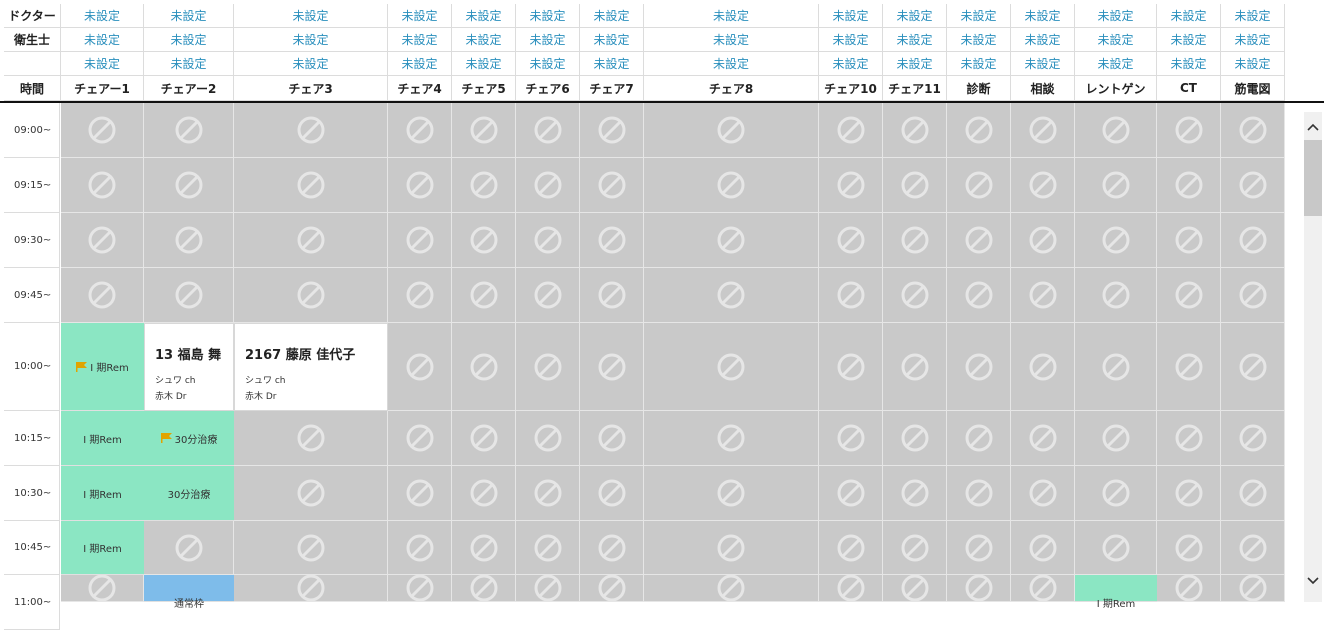 This screenshot has height=630, width=1324. I want to click on column-header: レントゲン, so click(1116, 88).